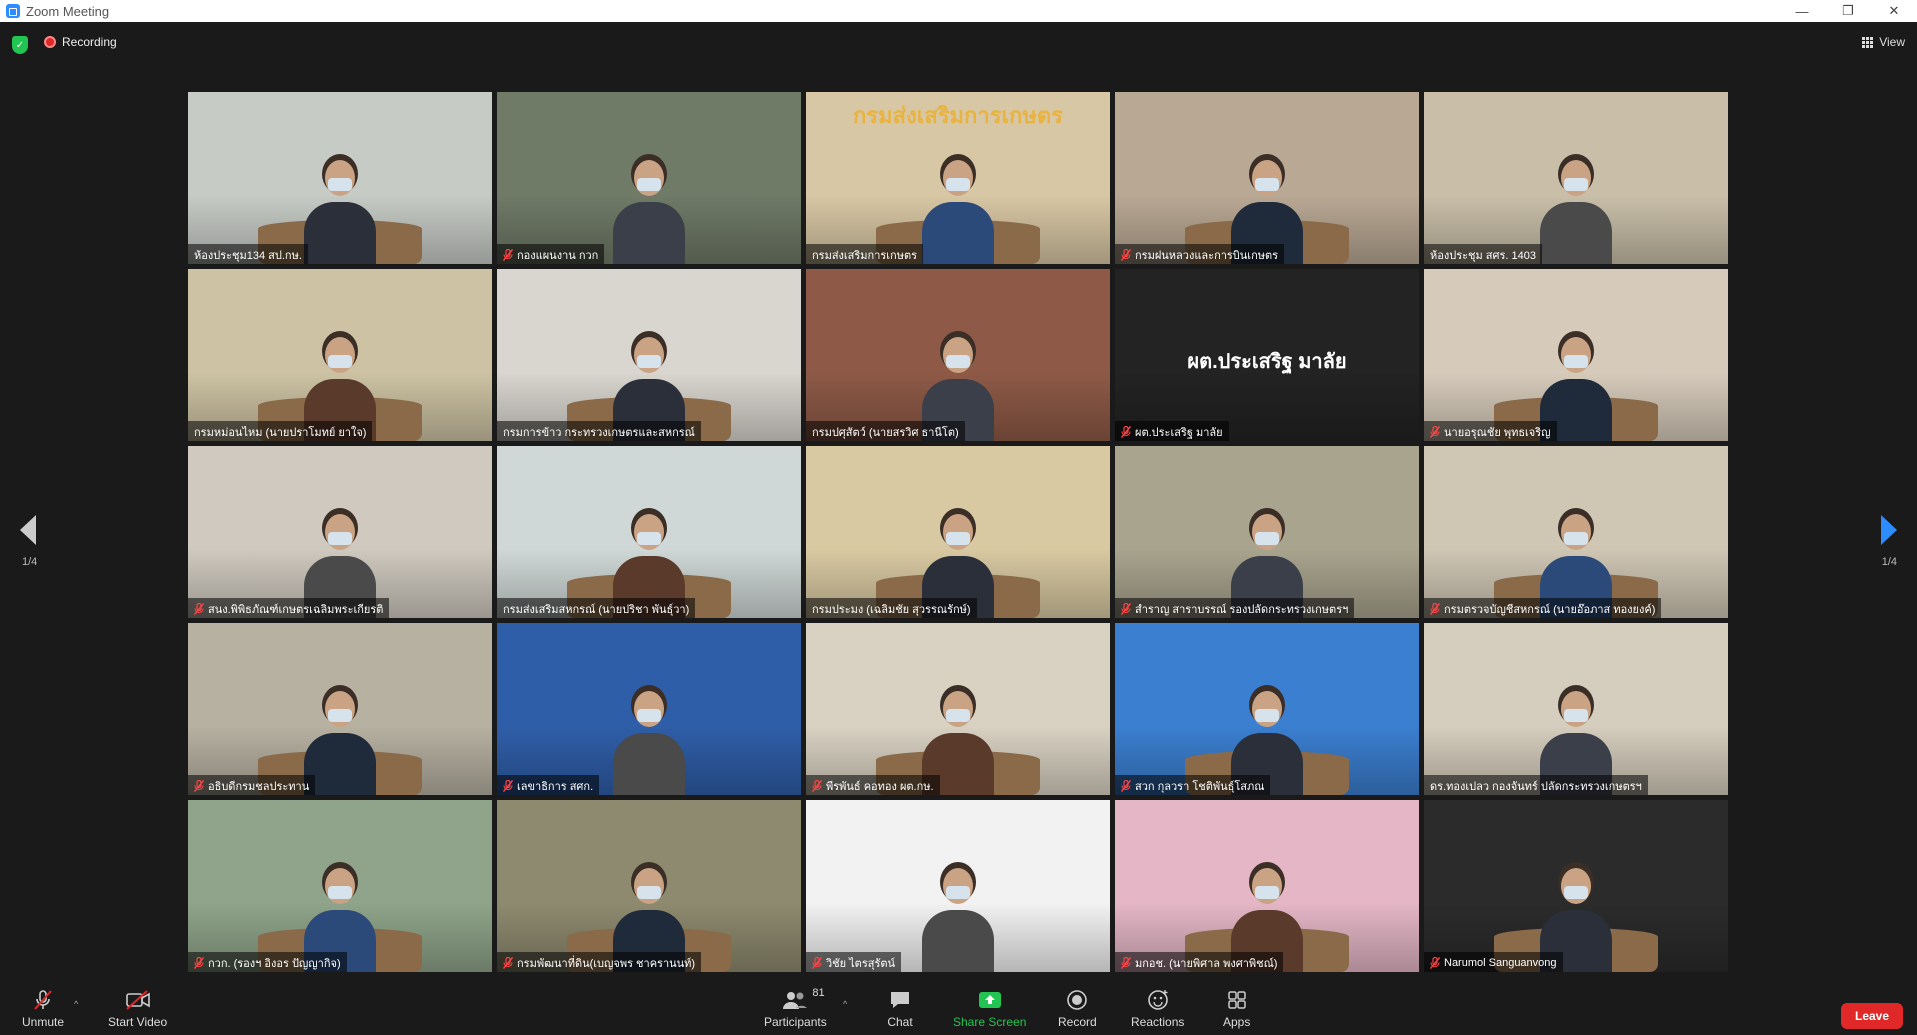 The height and width of the screenshot is (1035, 1917). Describe the element at coordinates (13, 11) in the screenshot. I see `zoom-app-icon` at that location.